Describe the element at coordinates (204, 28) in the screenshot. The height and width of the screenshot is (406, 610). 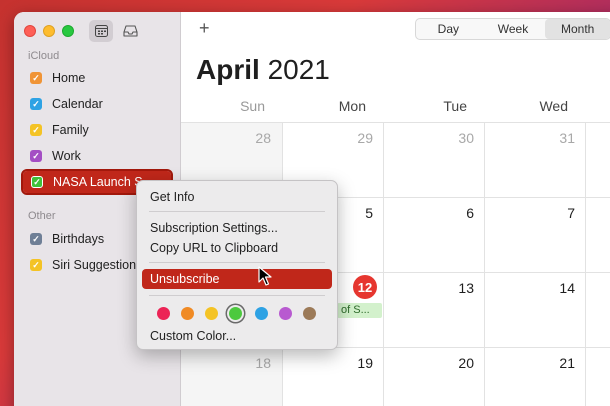
I see `add-event-button: +` at that location.